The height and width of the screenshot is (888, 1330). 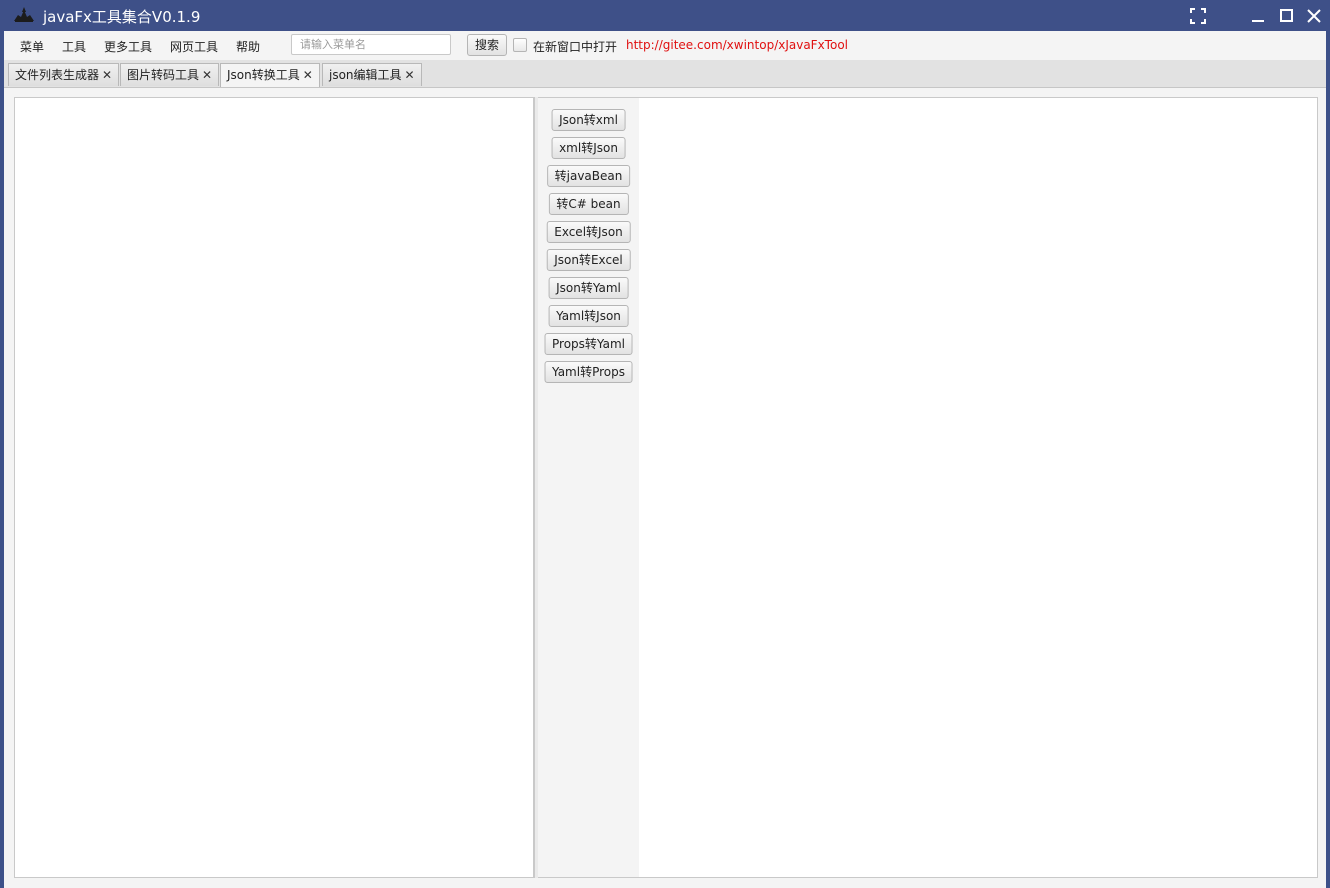 I want to click on menu-item-more-tools: 更多工具, so click(x=128, y=46).